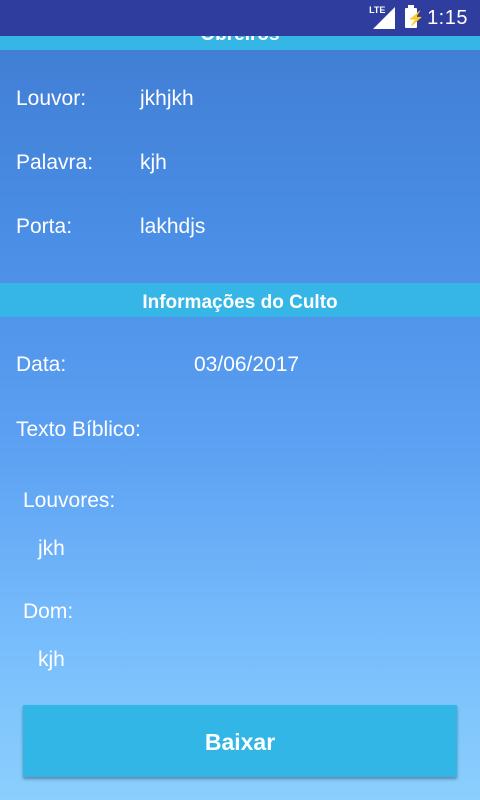  What do you see at coordinates (51, 548) in the screenshot?
I see `louvores-value: jkh` at bounding box center [51, 548].